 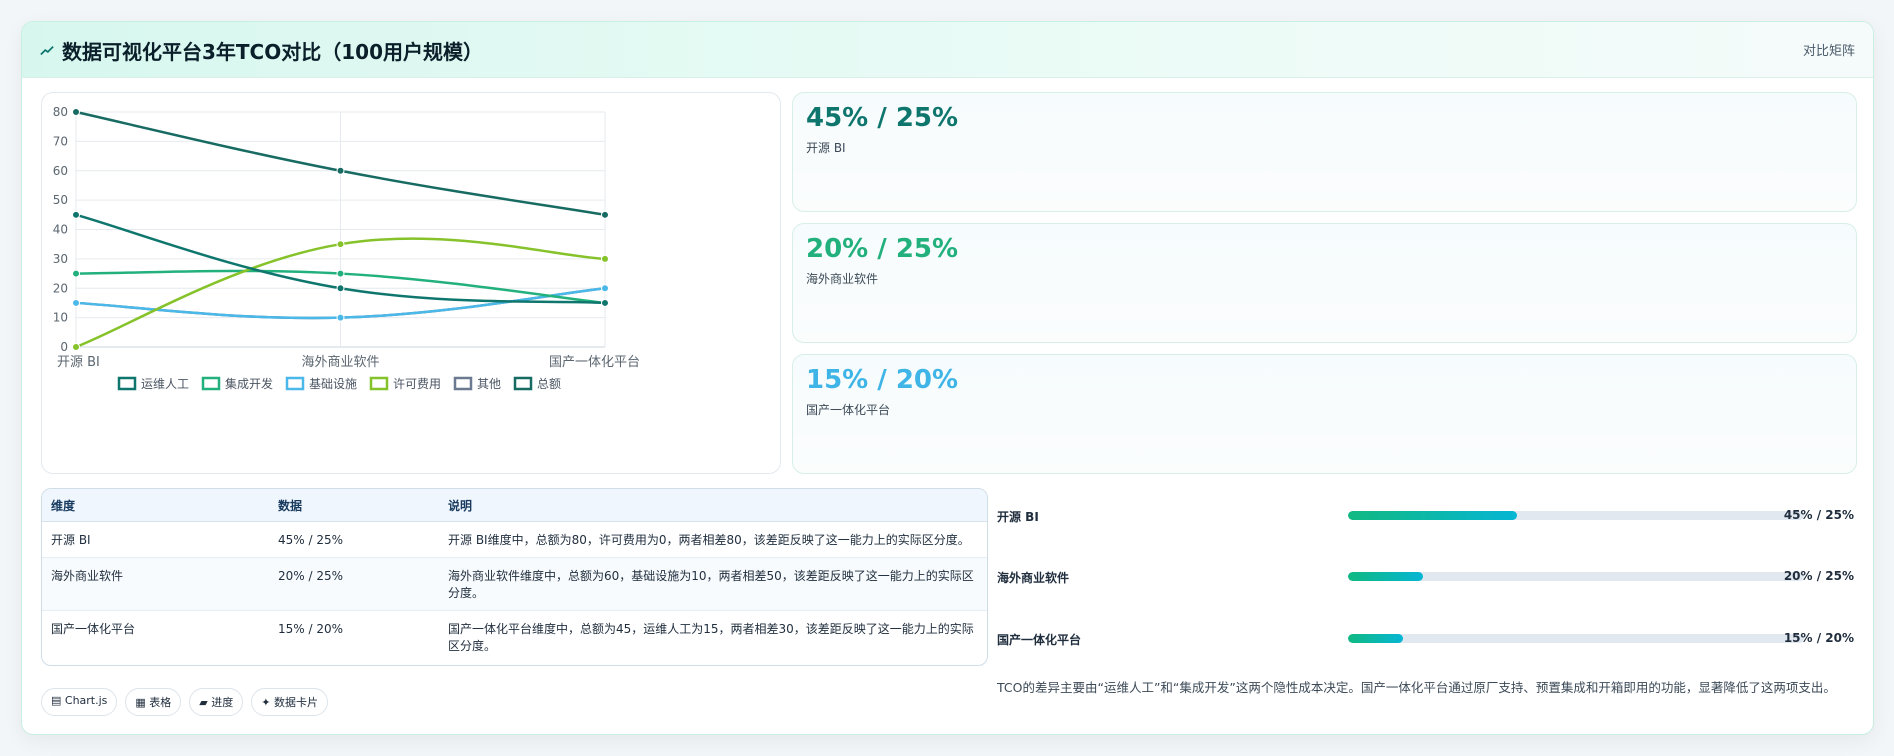 What do you see at coordinates (1033, 578) in the screenshot?
I see `progress-label: 海外商业软件` at bounding box center [1033, 578].